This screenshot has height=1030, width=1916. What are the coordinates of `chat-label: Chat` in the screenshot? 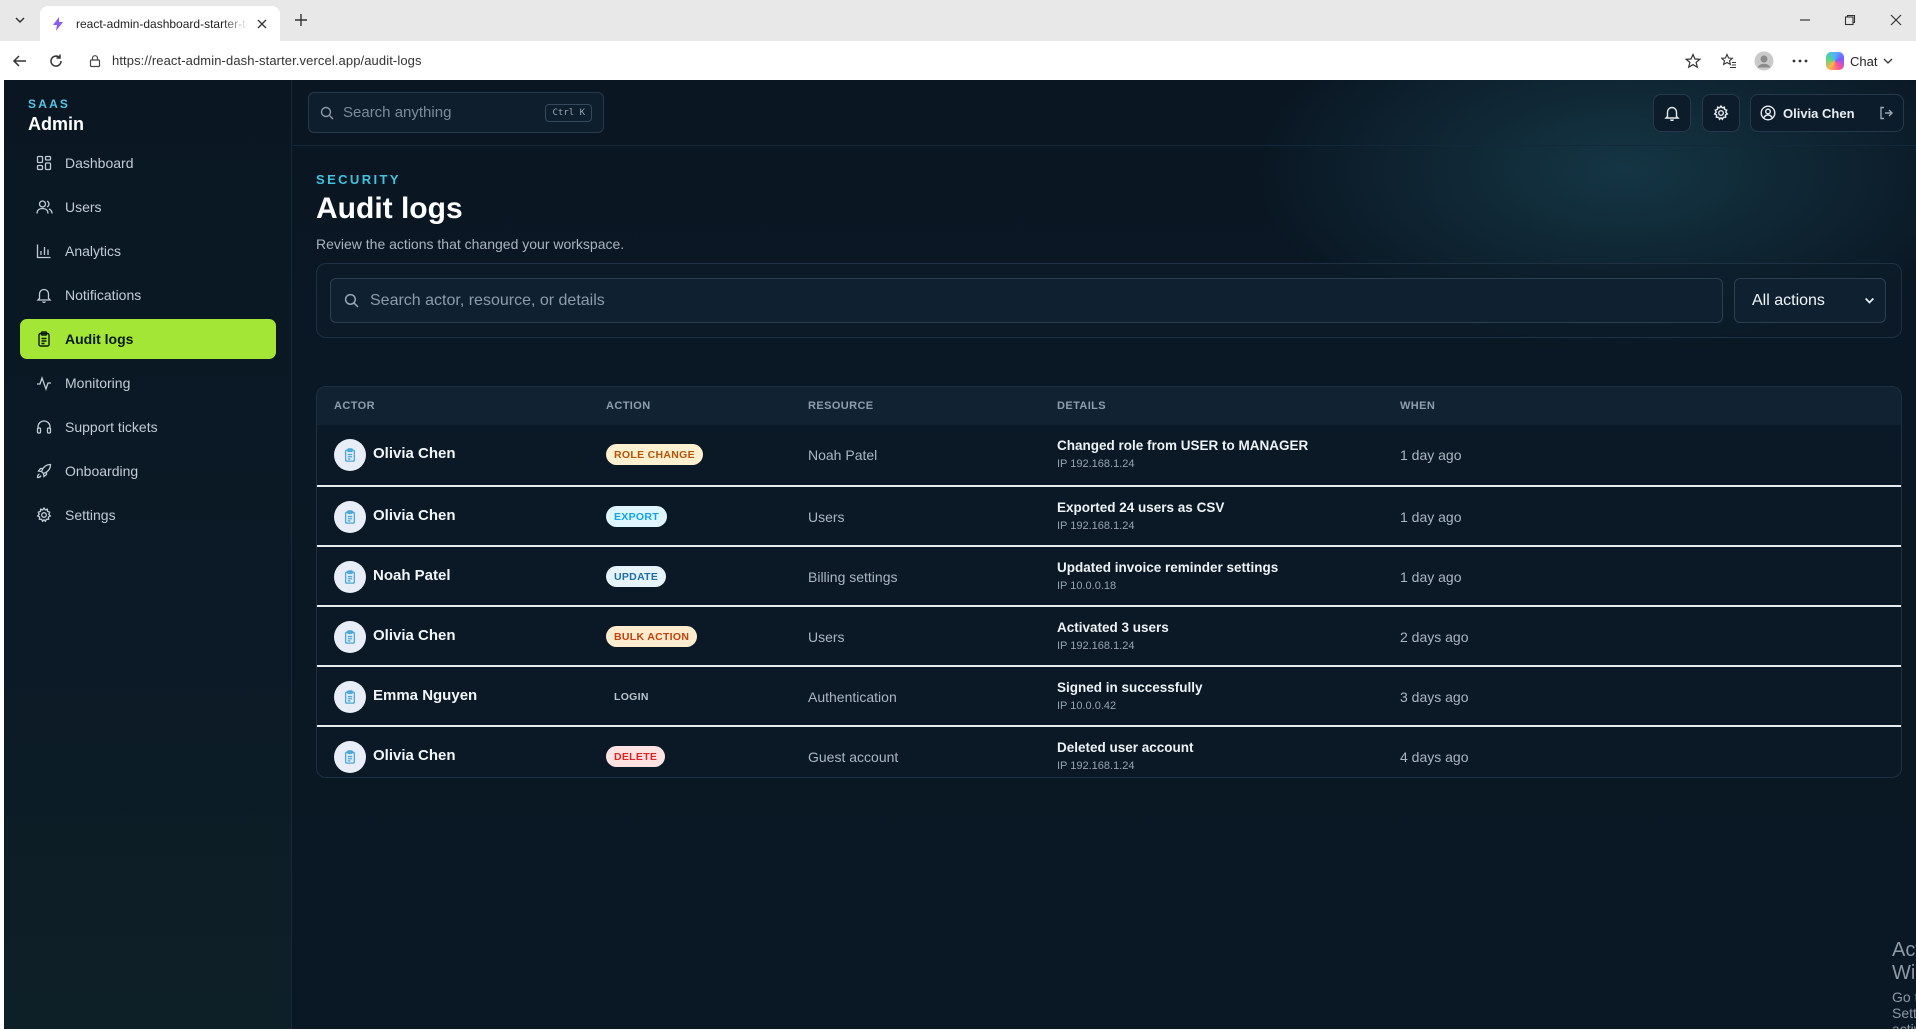 It's located at (1864, 61).